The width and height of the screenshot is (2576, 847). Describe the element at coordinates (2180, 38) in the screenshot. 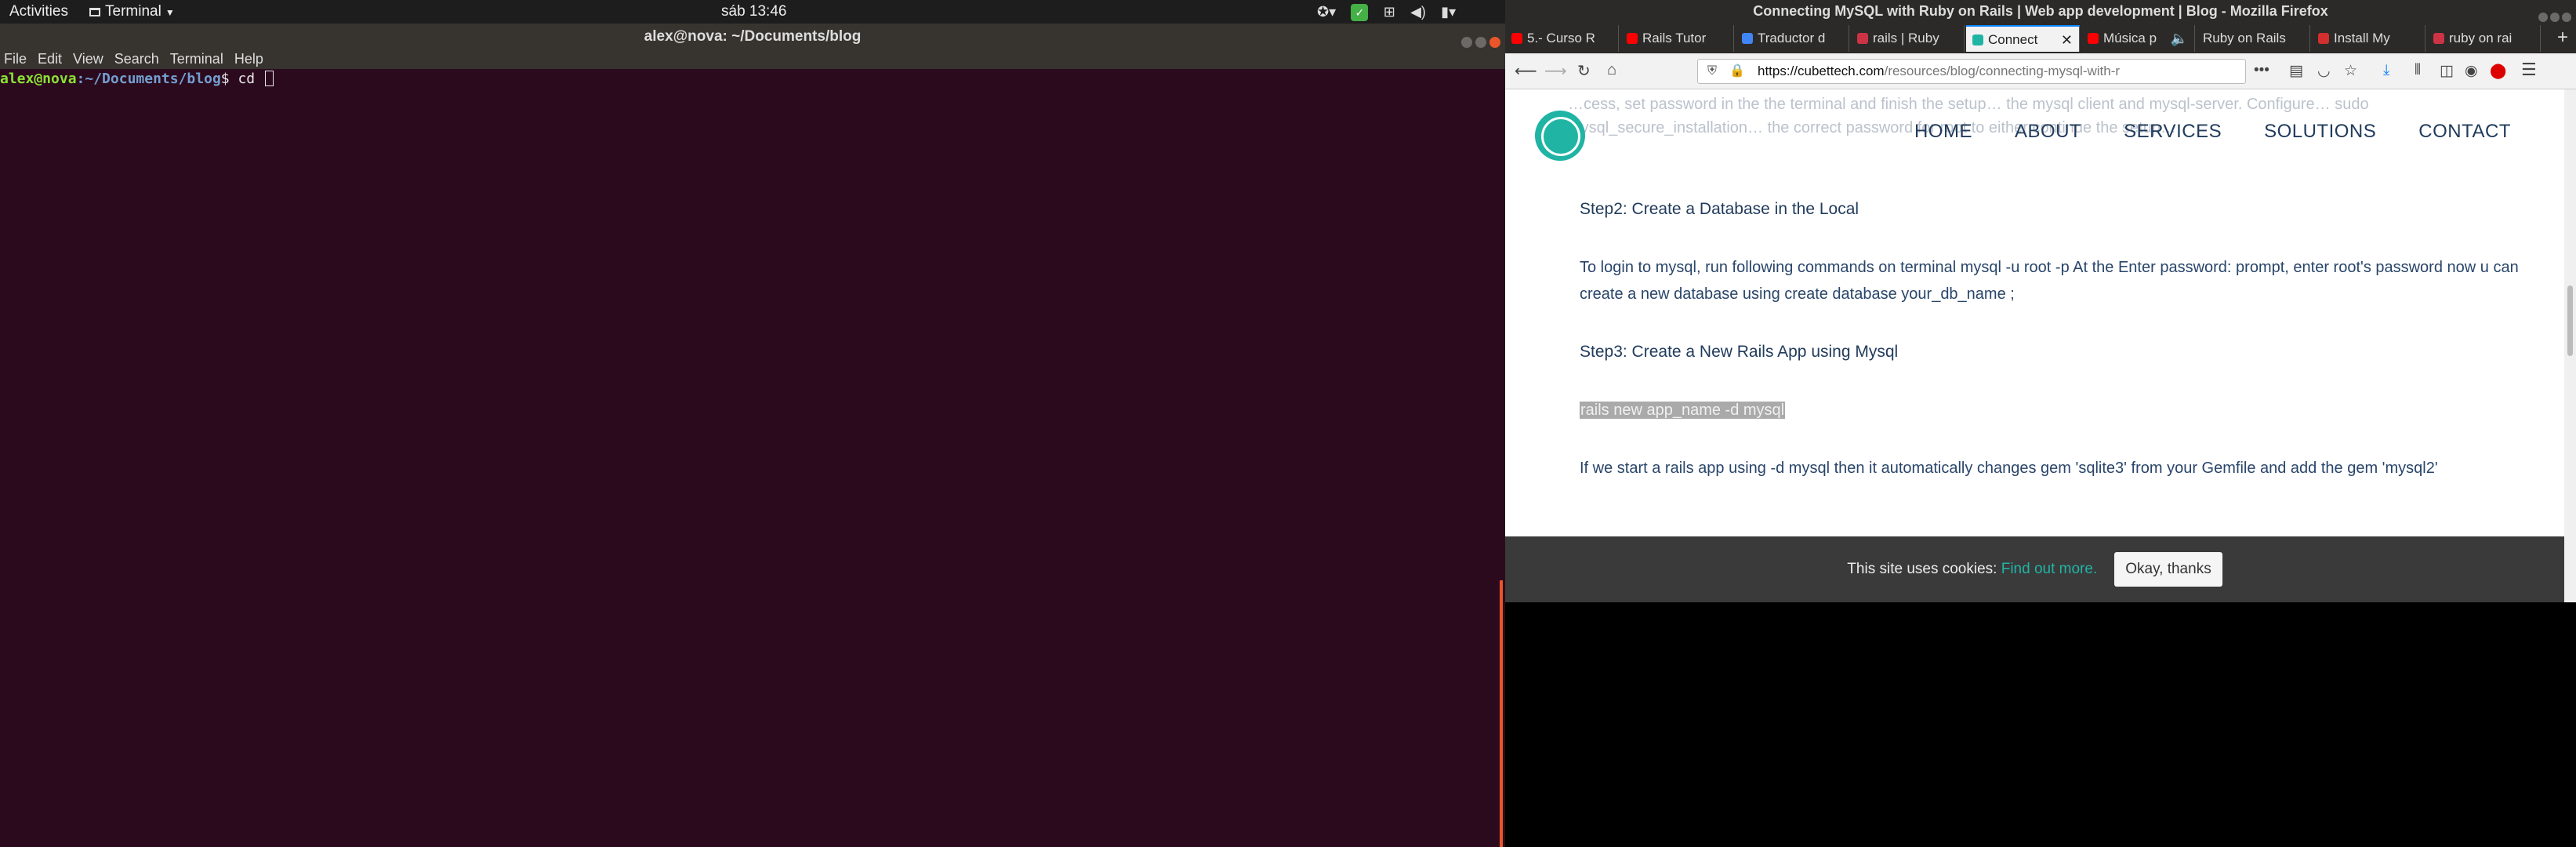

I see `speaker-icon: 🔈` at that location.